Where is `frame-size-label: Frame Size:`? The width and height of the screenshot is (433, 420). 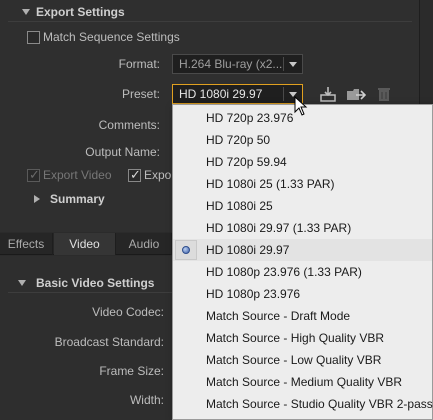 frame-size-label: Frame Size: is located at coordinates (131, 371).